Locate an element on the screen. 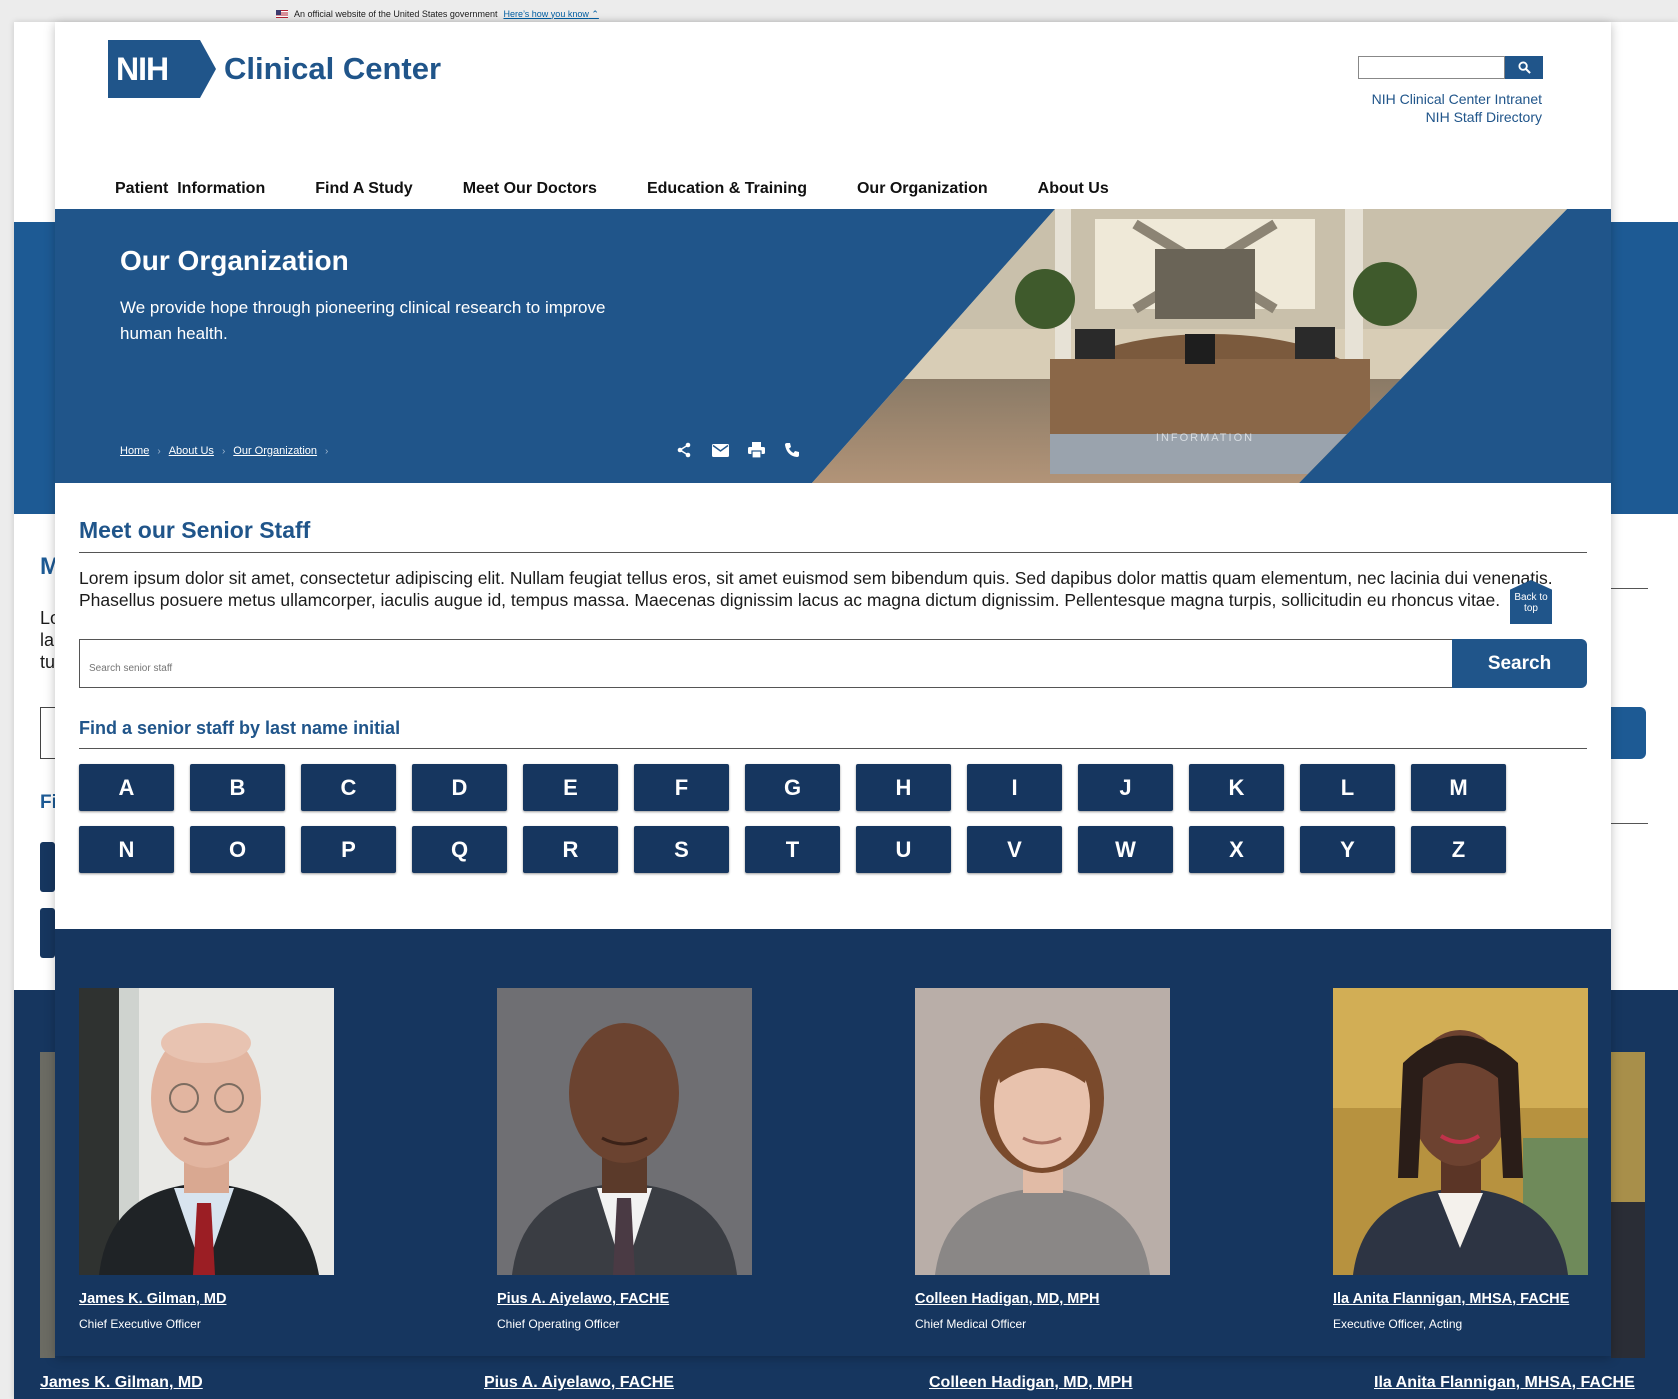 This screenshot has width=1678, height=1399. staff-title: Chief Medical Officer is located at coordinates (971, 1324).